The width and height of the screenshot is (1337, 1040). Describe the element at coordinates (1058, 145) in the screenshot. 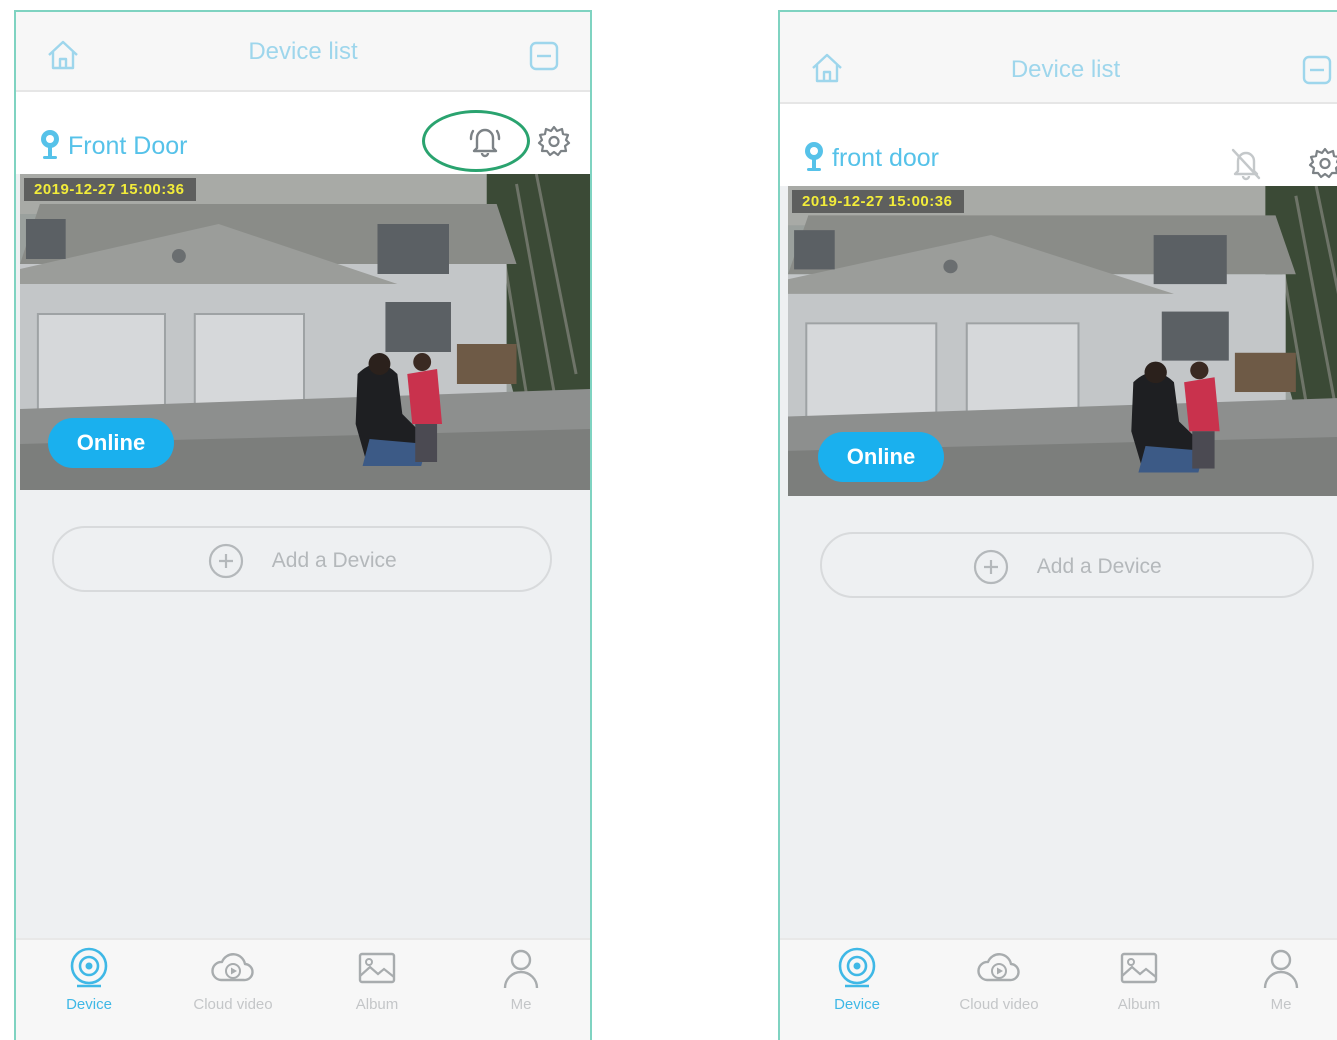

I see `device-row: front door` at that location.